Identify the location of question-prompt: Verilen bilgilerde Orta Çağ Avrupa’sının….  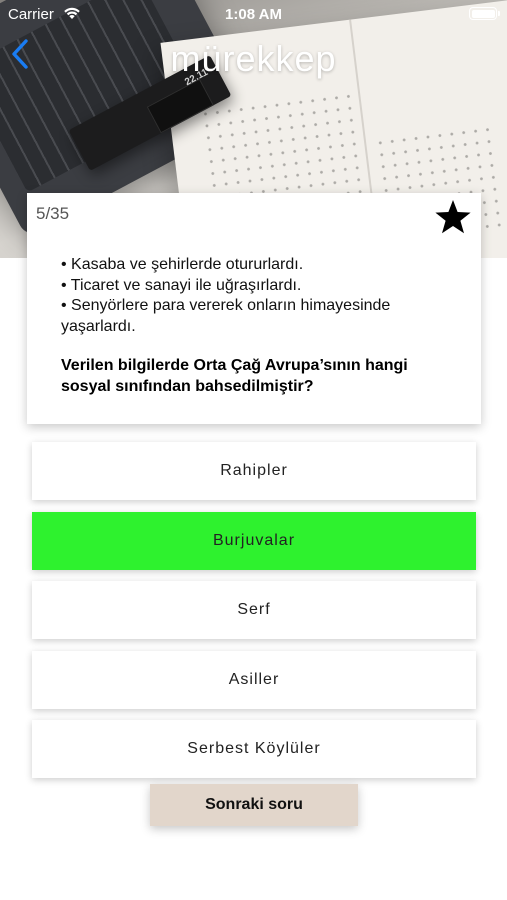
(234, 376).